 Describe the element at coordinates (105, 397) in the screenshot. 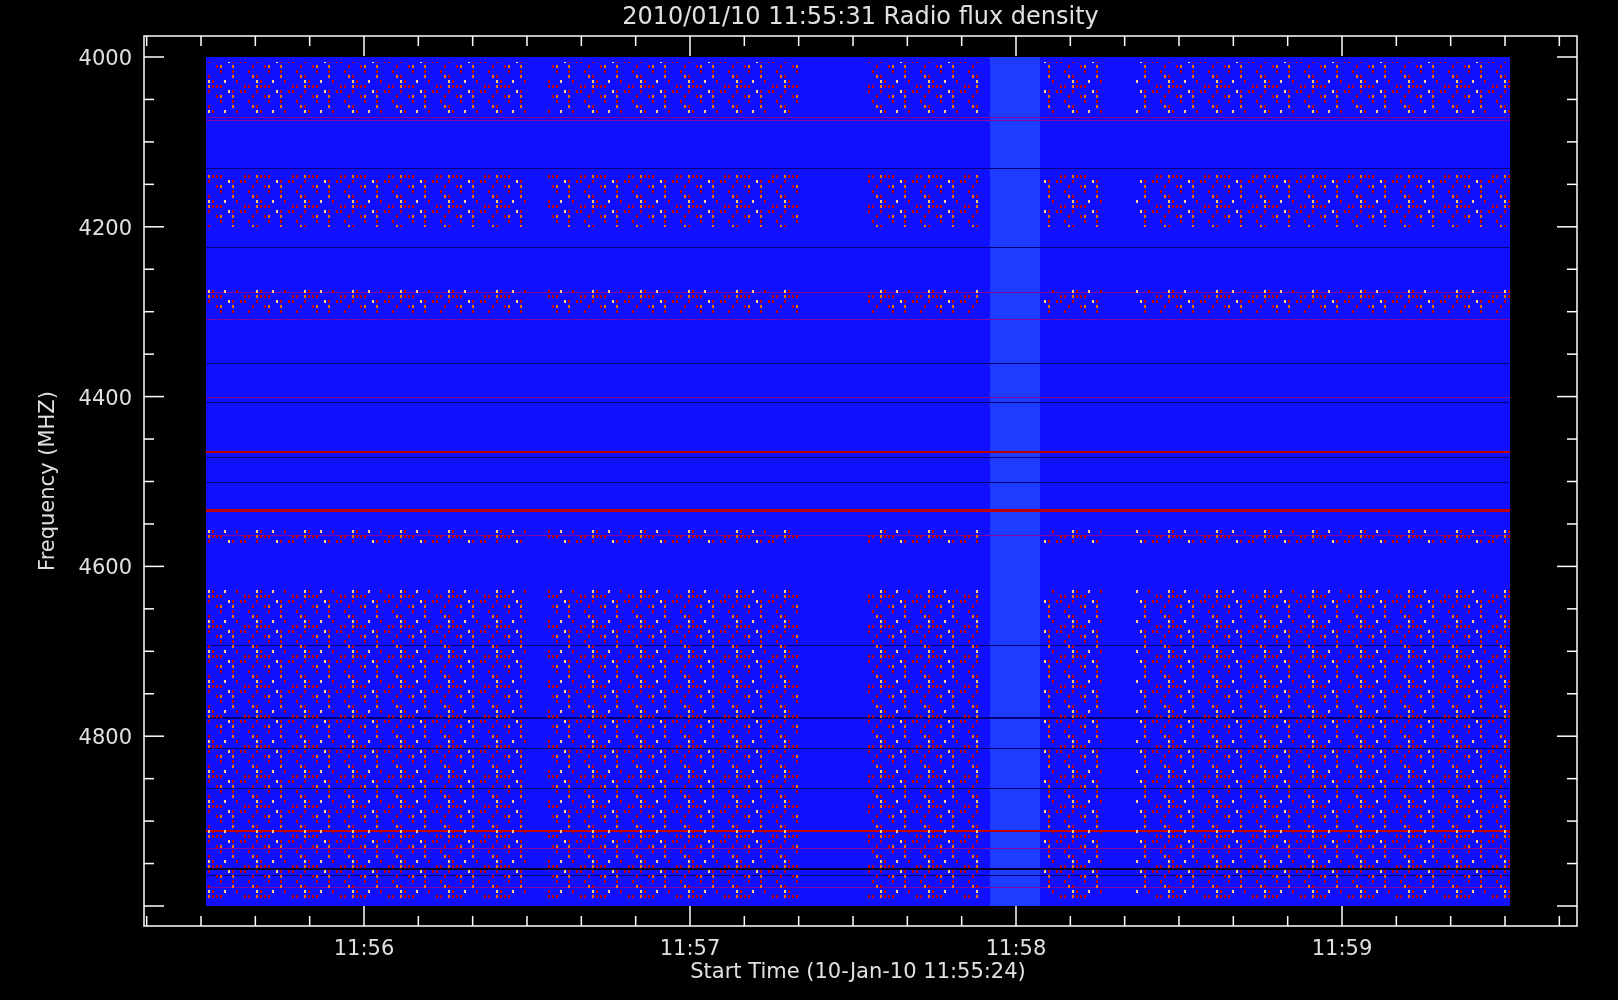

I see `y-tick-label: 4400` at that location.